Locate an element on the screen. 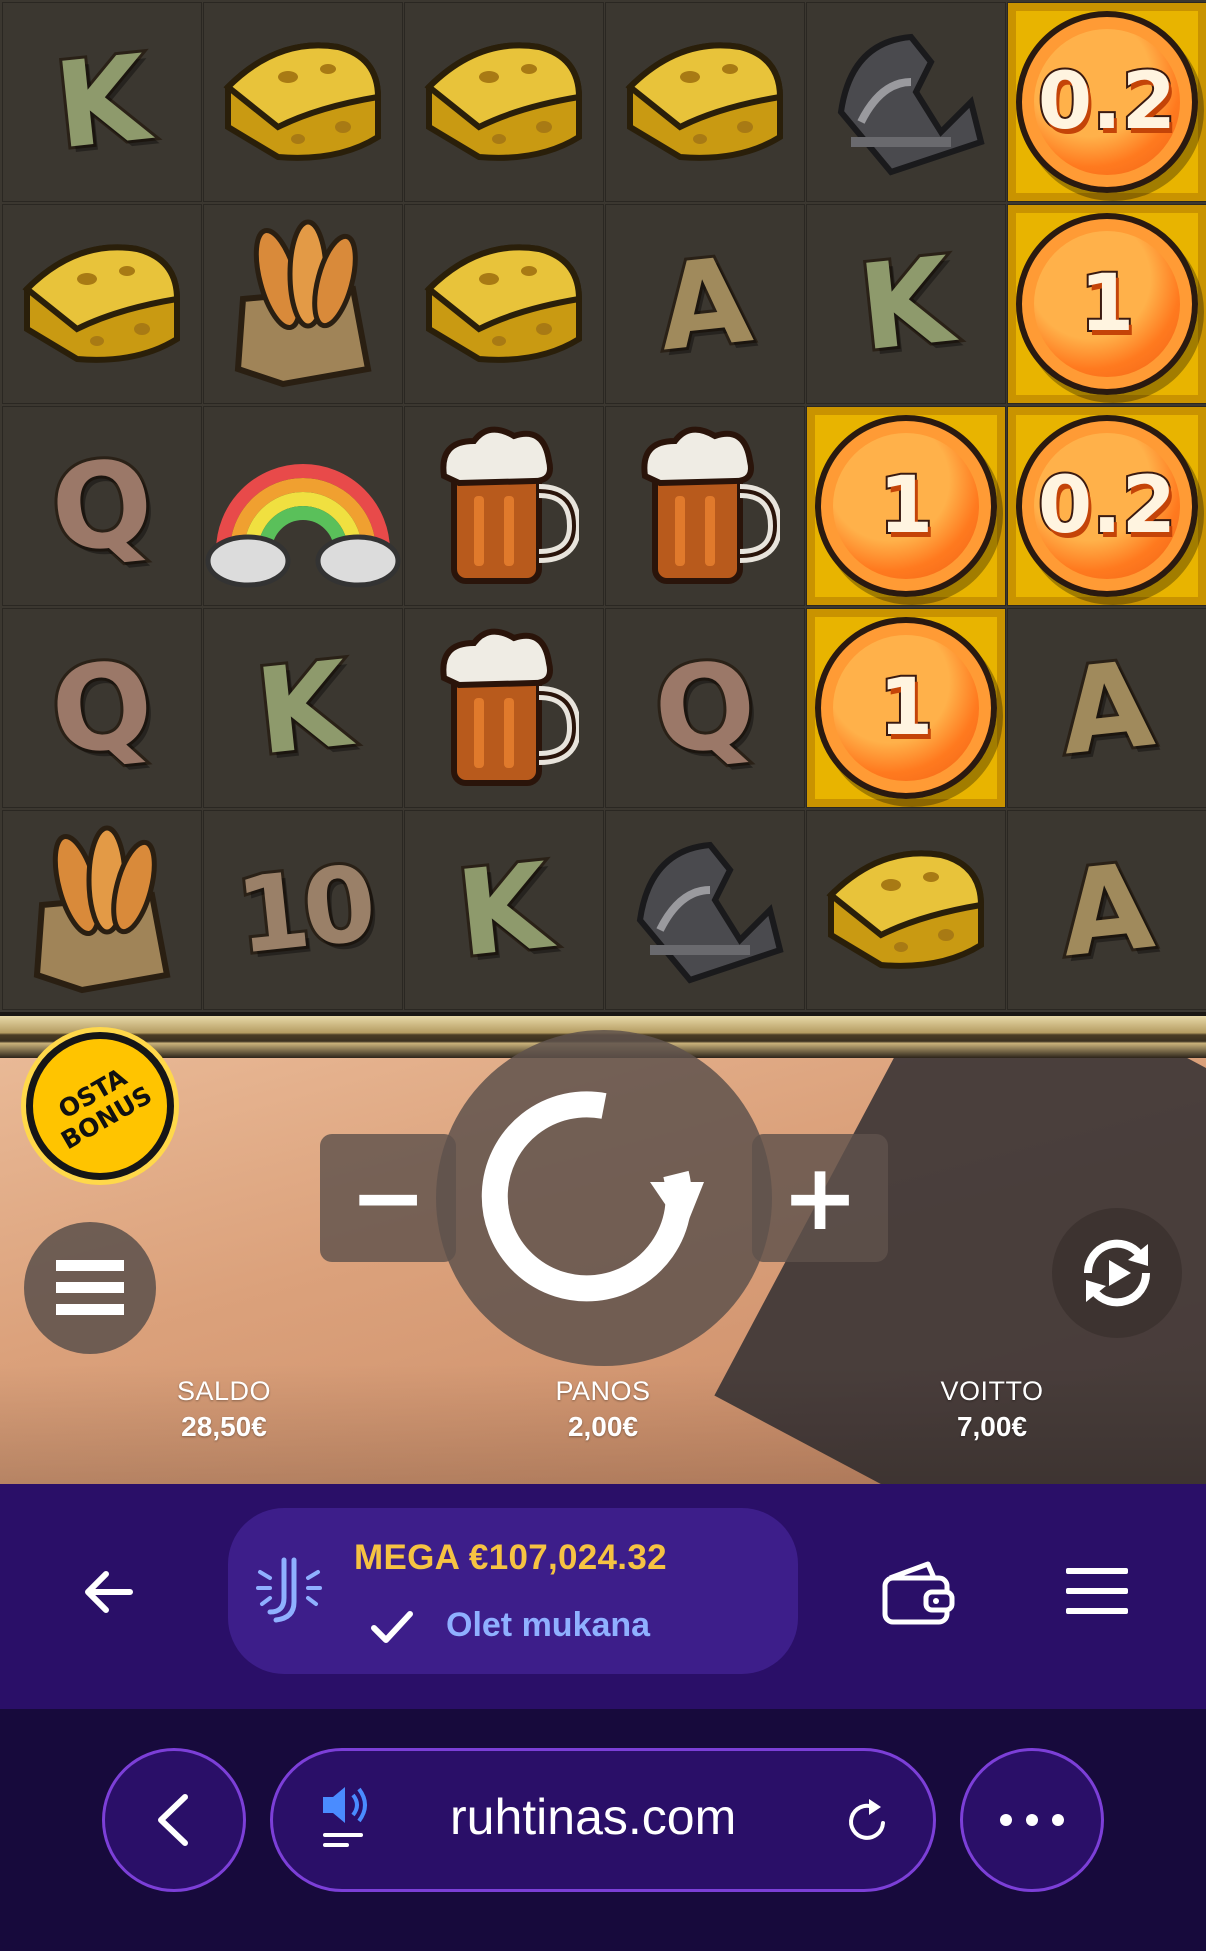 The width and height of the screenshot is (1206, 1951). spin-button is located at coordinates (604, 1198).